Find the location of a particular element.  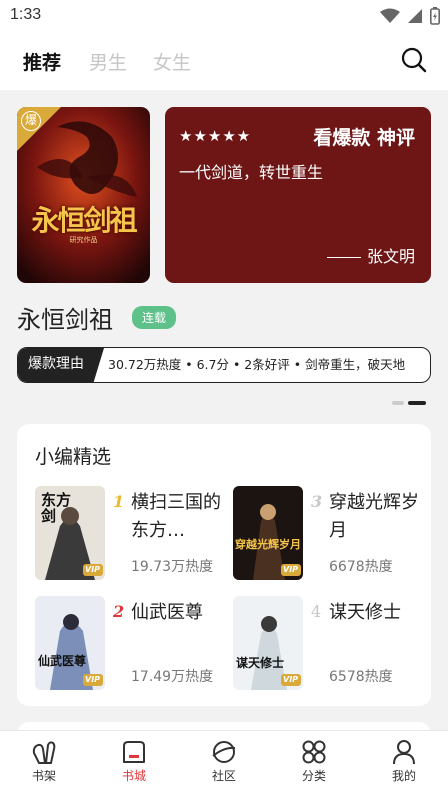

book-name: 谋天修士 is located at coordinates (365, 612).